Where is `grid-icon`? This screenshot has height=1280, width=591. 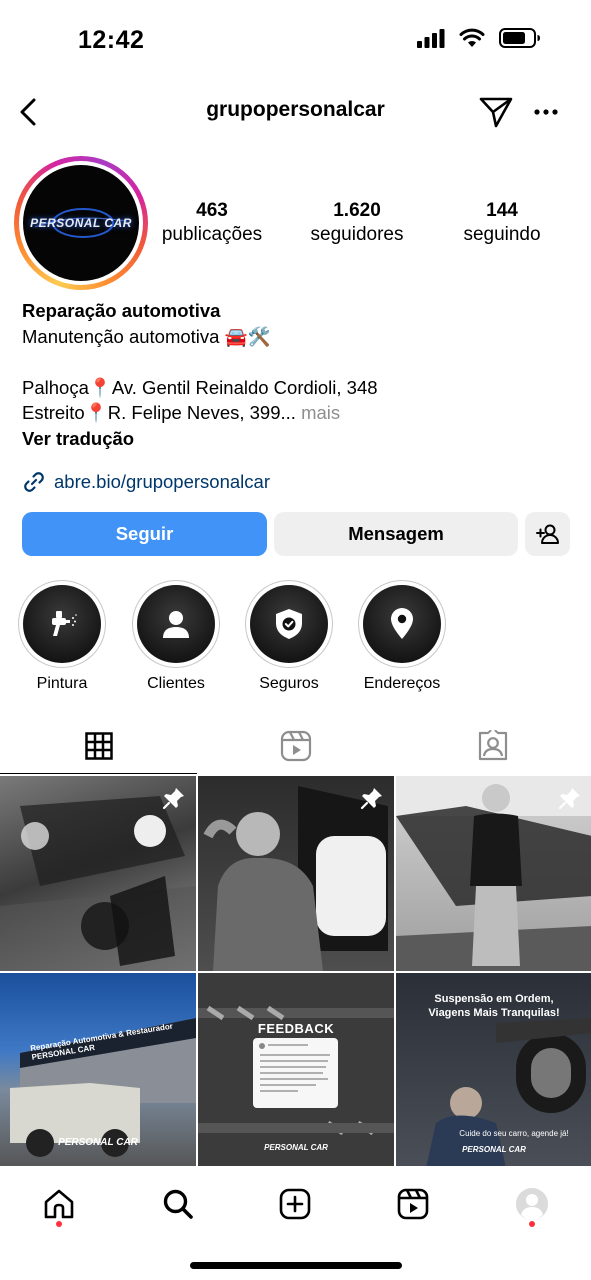 grid-icon is located at coordinates (98, 746).